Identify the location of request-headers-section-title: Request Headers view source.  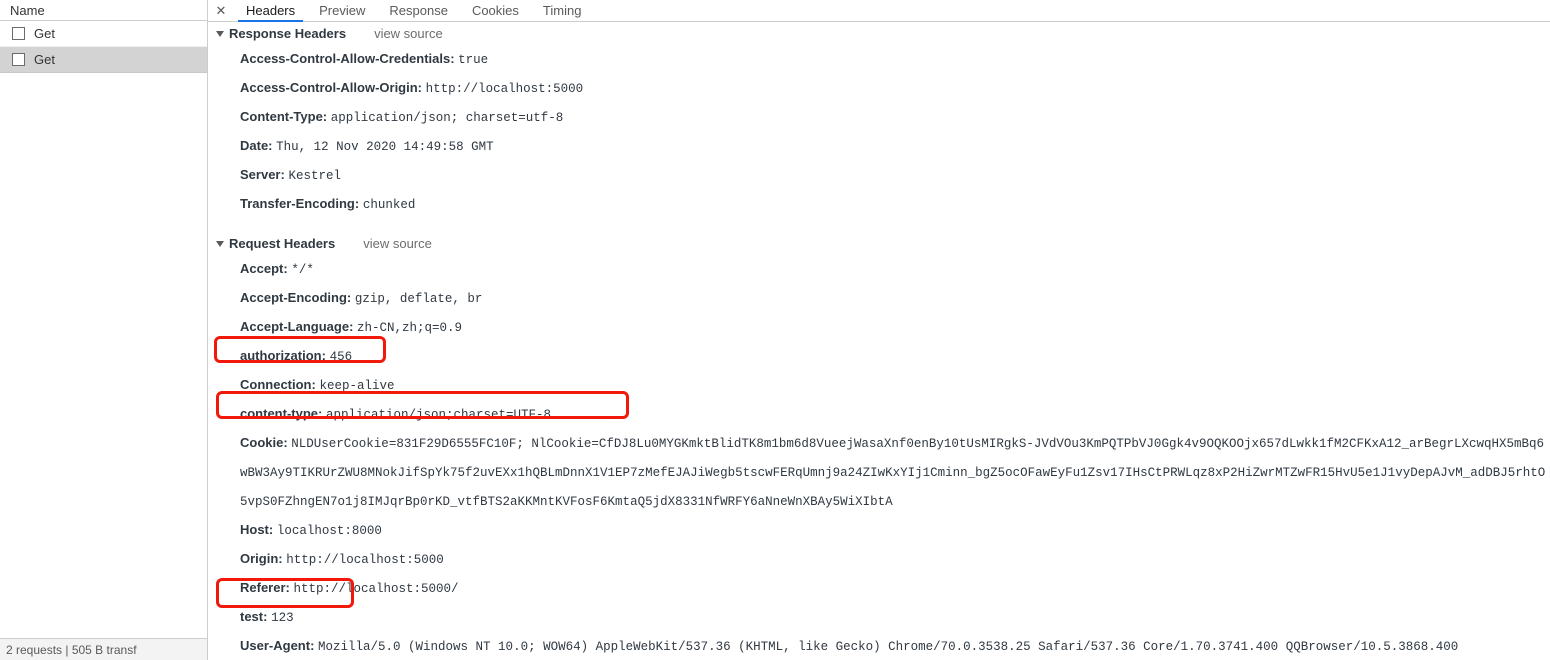
(879, 243).